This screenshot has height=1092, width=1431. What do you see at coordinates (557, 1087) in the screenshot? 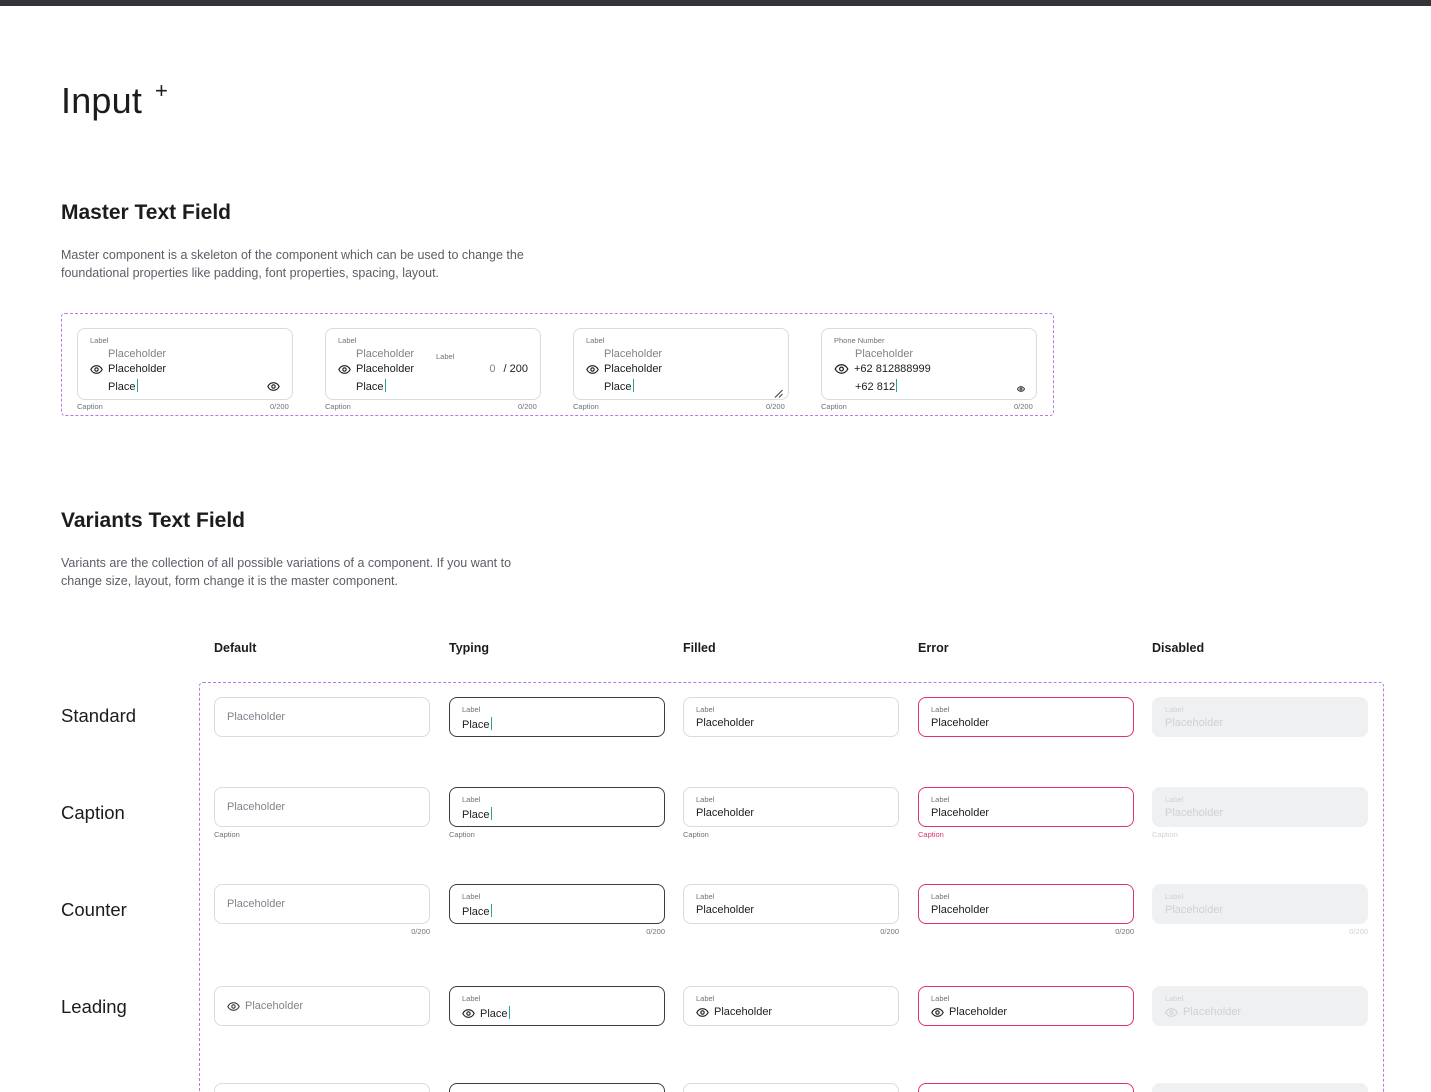
I see `next-row-typing-field` at bounding box center [557, 1087].